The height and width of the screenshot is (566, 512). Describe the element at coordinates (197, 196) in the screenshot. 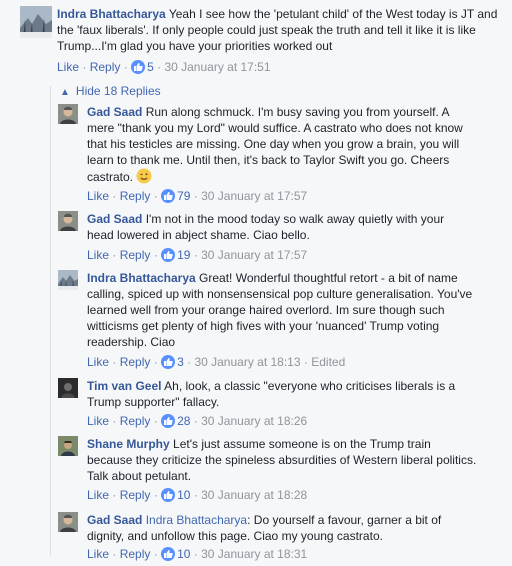

I see `reply-actions: Like · Reply · 79 · 30 January at 17:57` at that location.